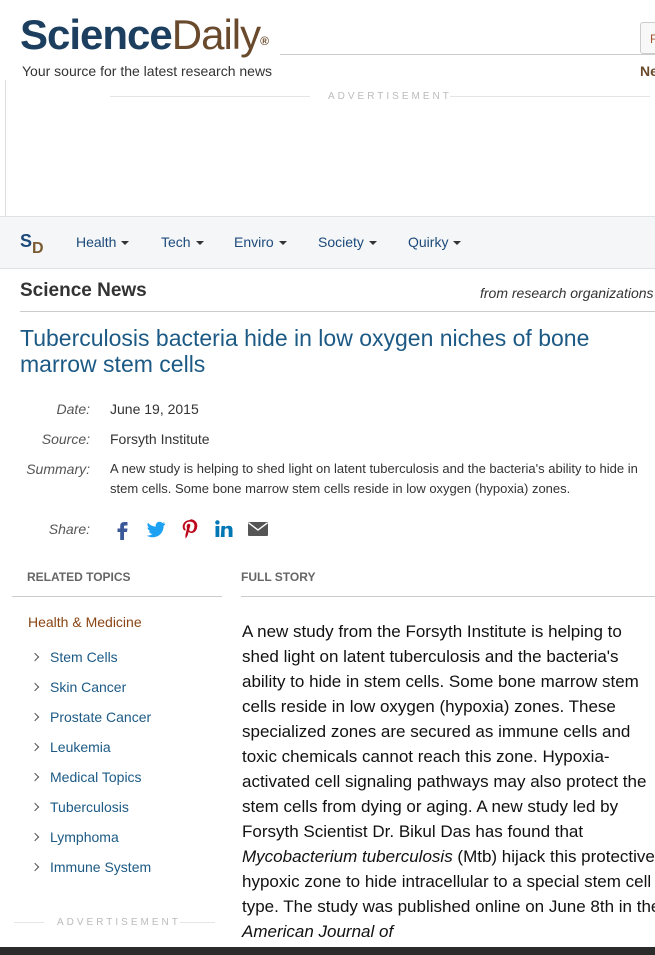 This screenshot has width=655, height=955. I want to click on related-topic-item: Medical Topics, so click(86, 777).